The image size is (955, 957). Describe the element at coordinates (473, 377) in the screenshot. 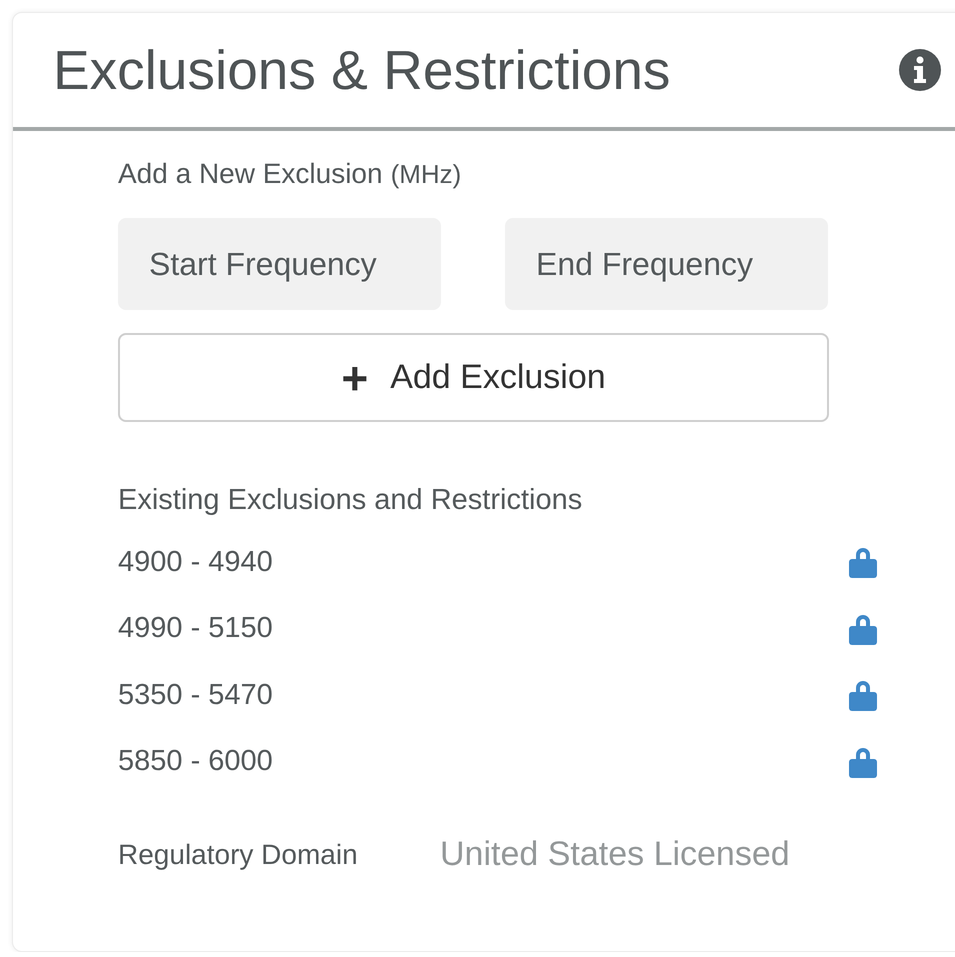

I see `add-exclusion-button: + Add Exclusion` at that location.